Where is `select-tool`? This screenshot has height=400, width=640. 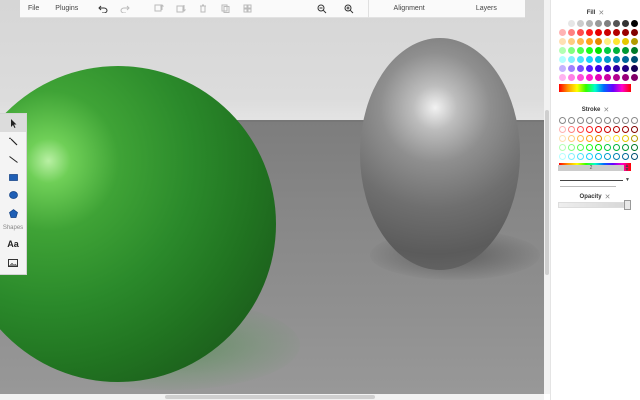
select-tool is located at coordinates (13, 123).